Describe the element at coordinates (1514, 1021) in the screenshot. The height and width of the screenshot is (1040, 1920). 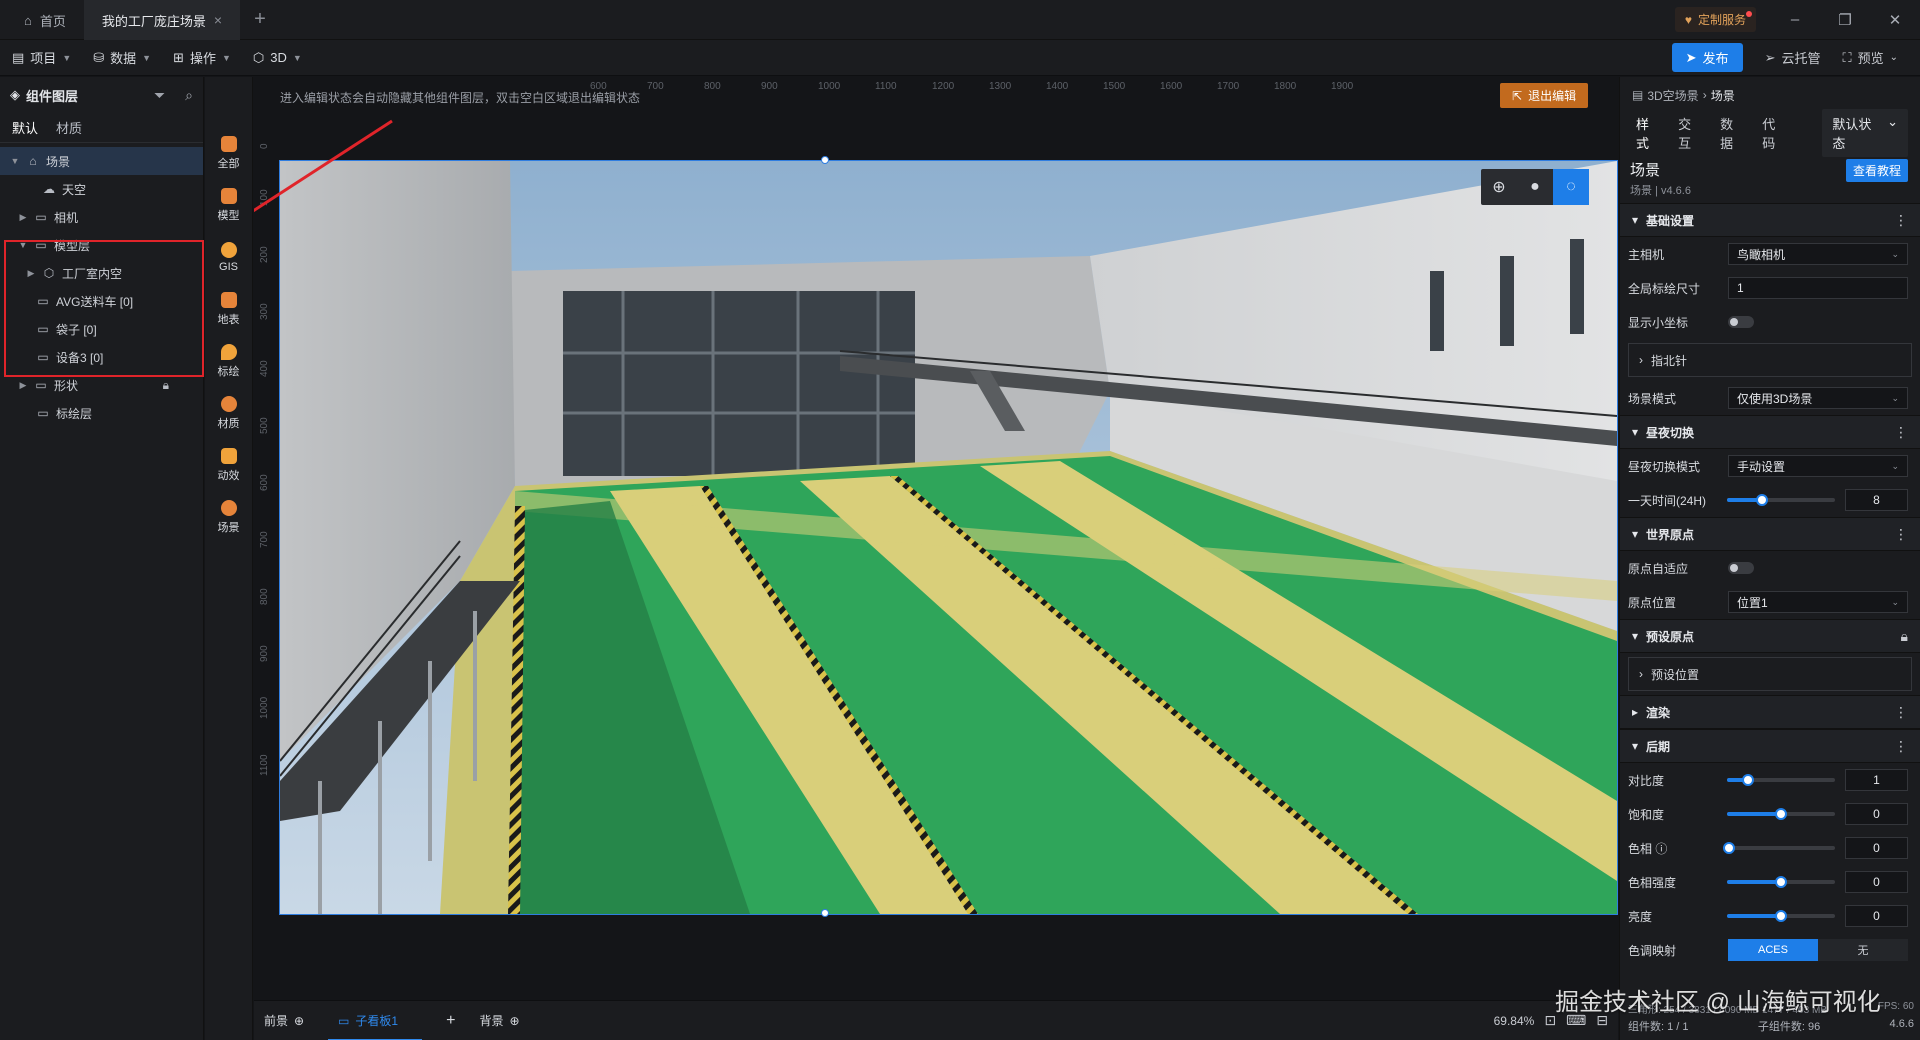
I see `zoom-level: 69.84%` at that location.